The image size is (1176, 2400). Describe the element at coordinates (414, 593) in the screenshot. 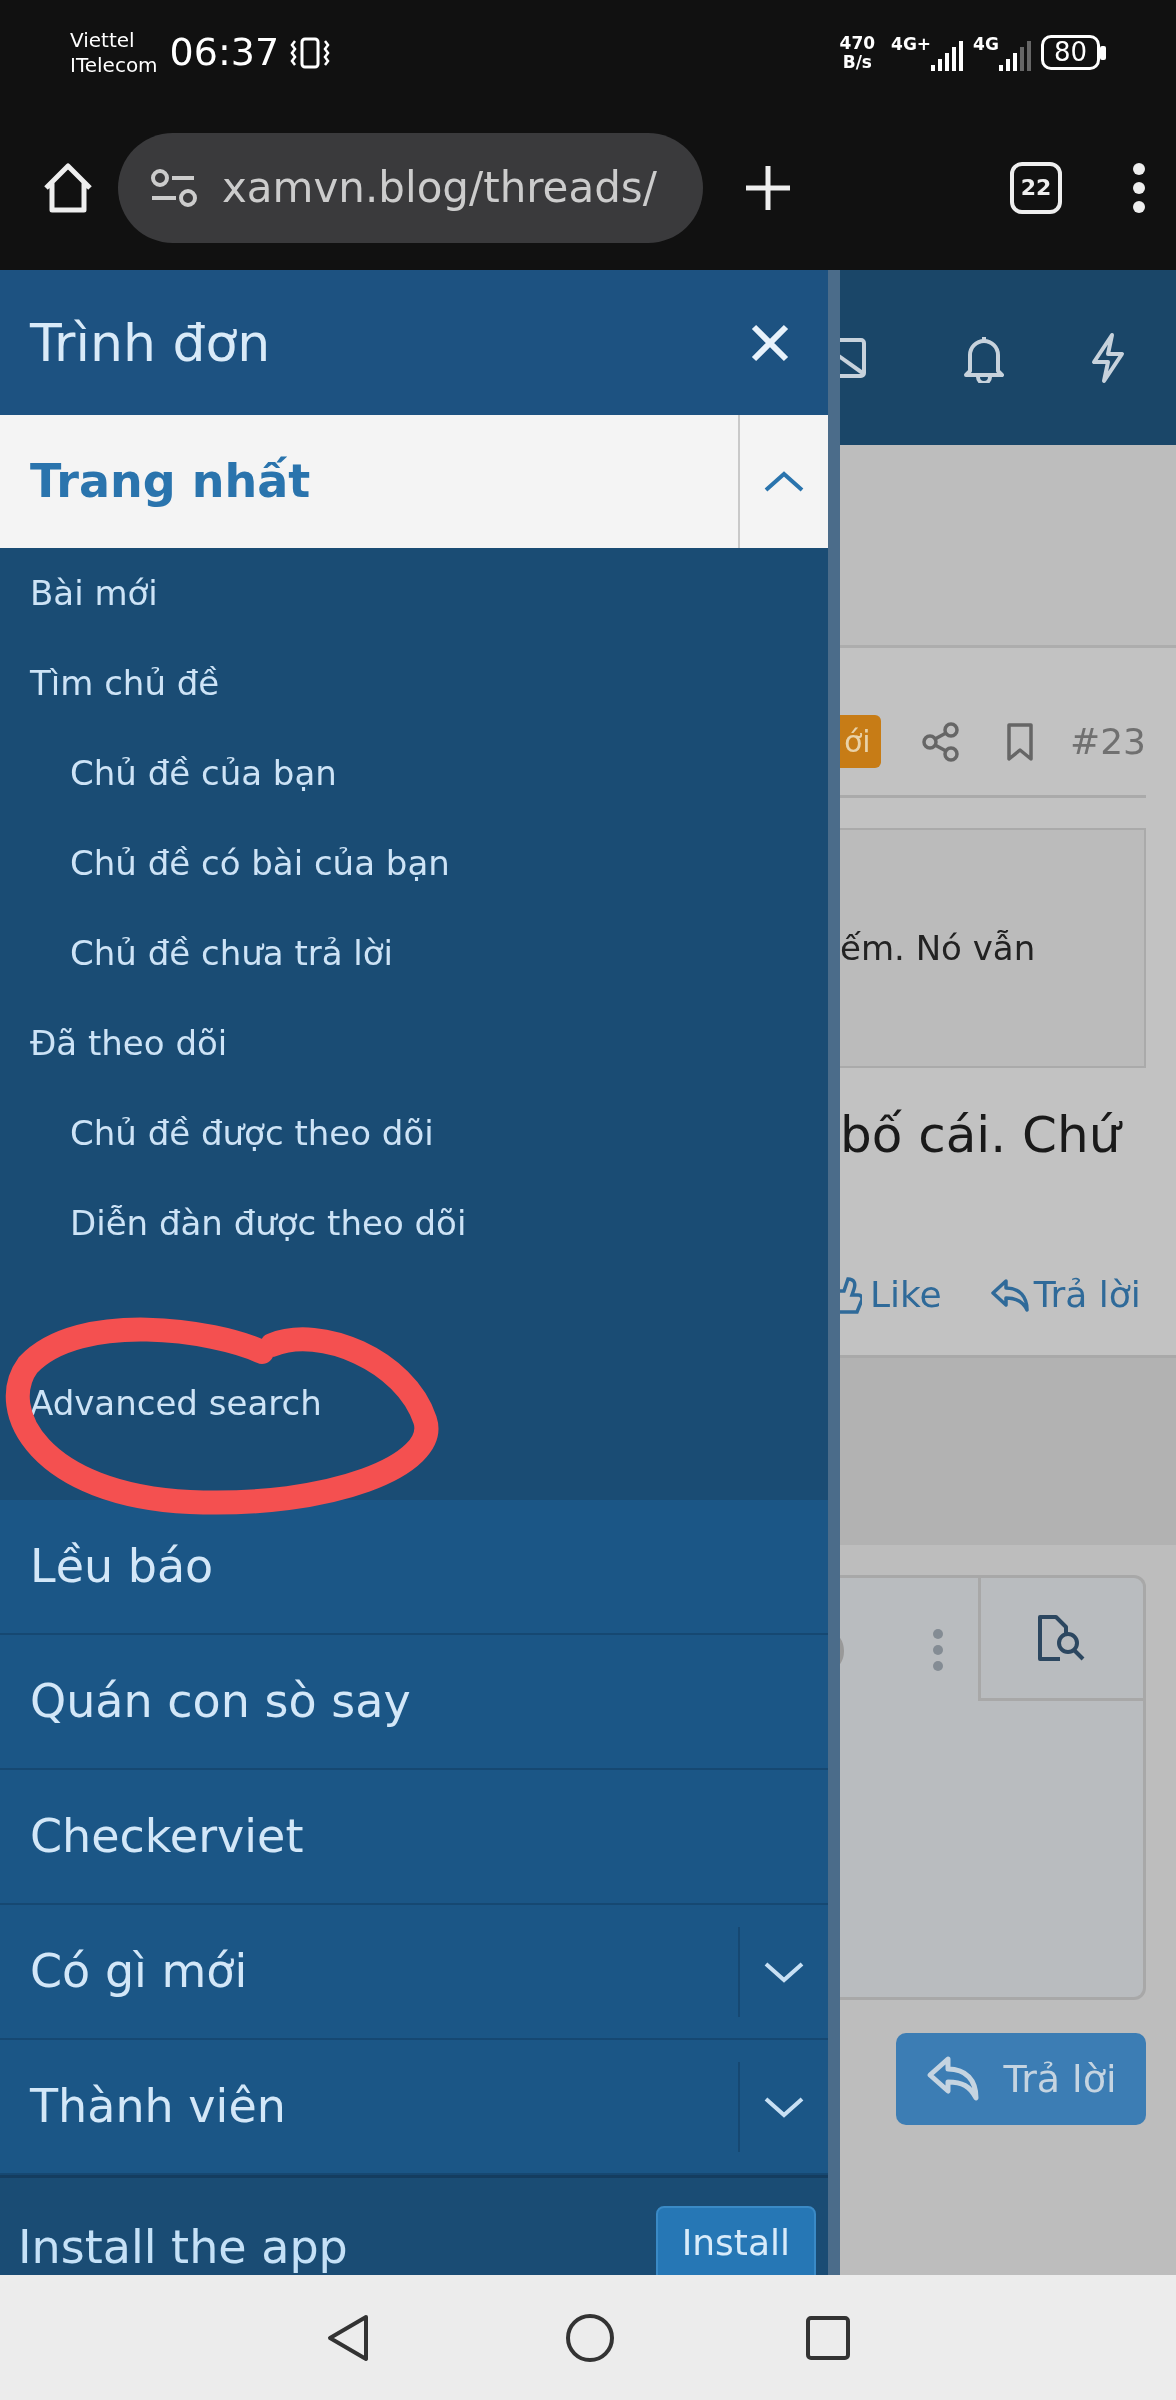

I see `submenu-item: Bài mới` at that location.